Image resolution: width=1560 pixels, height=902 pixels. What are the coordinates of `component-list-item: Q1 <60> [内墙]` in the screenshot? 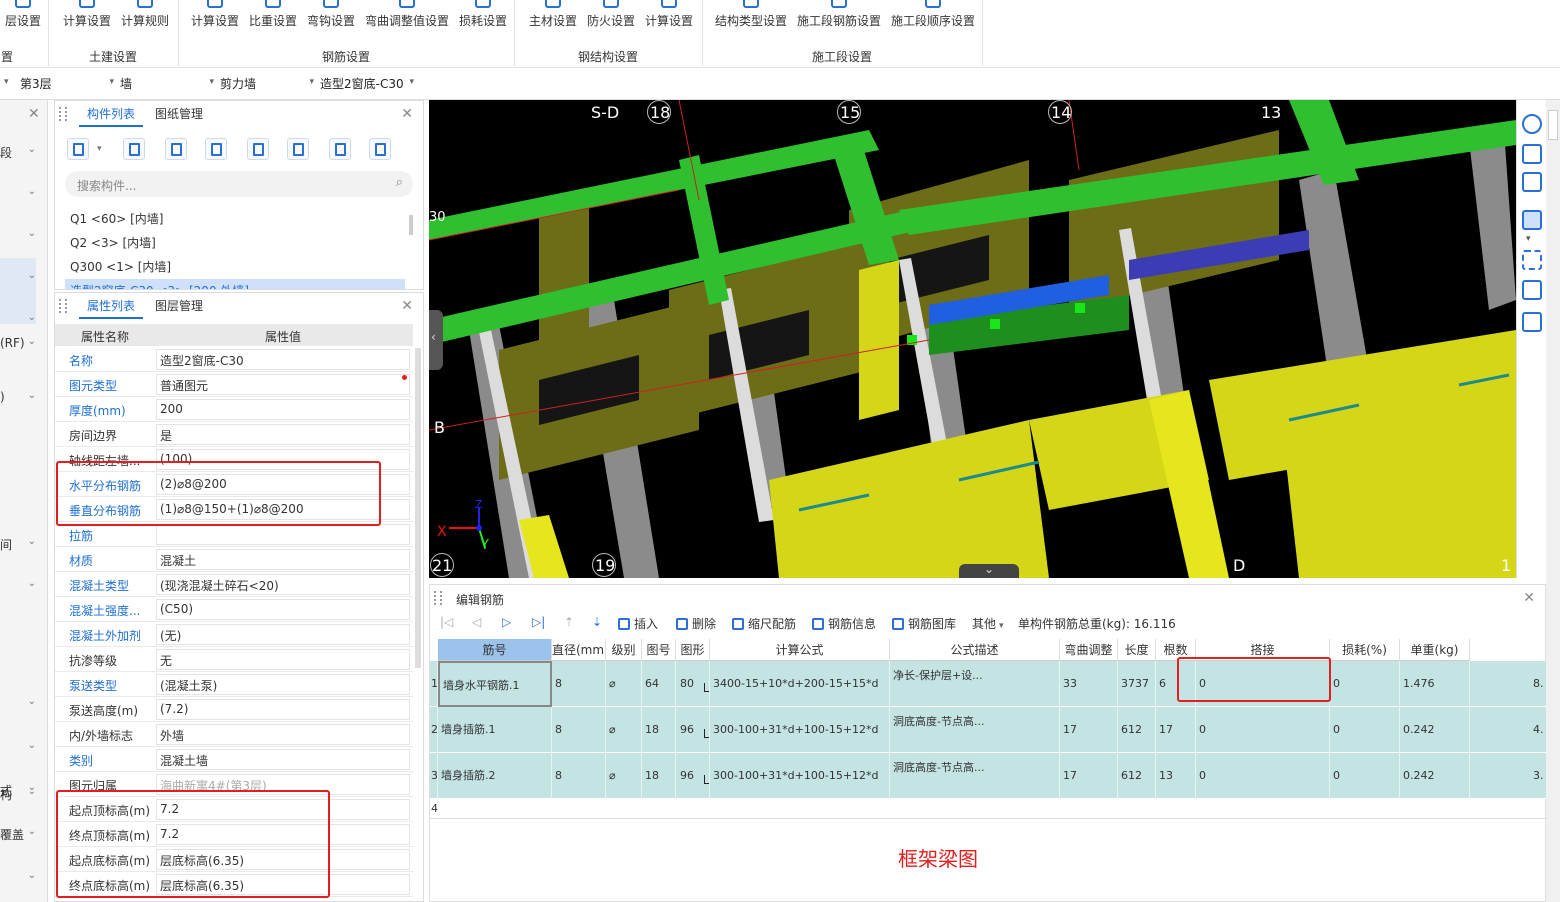 It's located at (235, 218).